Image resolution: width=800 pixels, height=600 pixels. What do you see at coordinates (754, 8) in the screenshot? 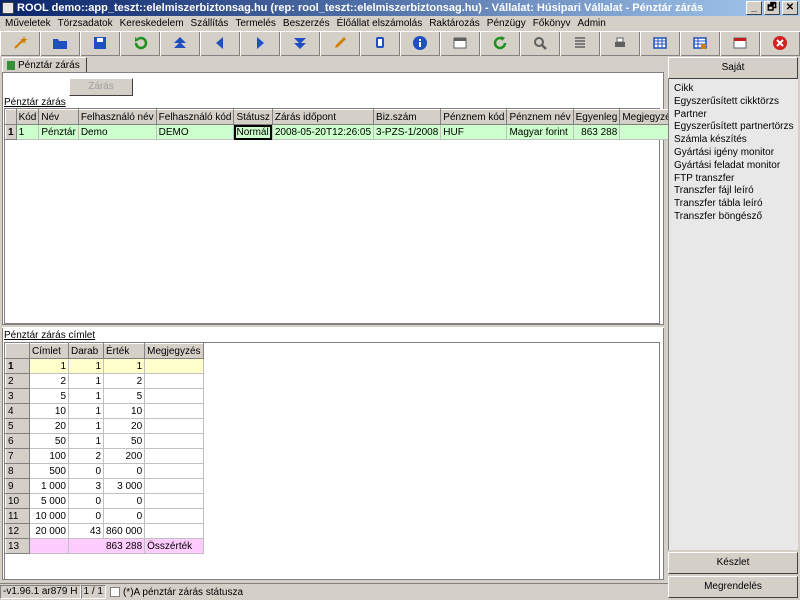
I see `minimize-button: _` at bounding box center [754, 8].